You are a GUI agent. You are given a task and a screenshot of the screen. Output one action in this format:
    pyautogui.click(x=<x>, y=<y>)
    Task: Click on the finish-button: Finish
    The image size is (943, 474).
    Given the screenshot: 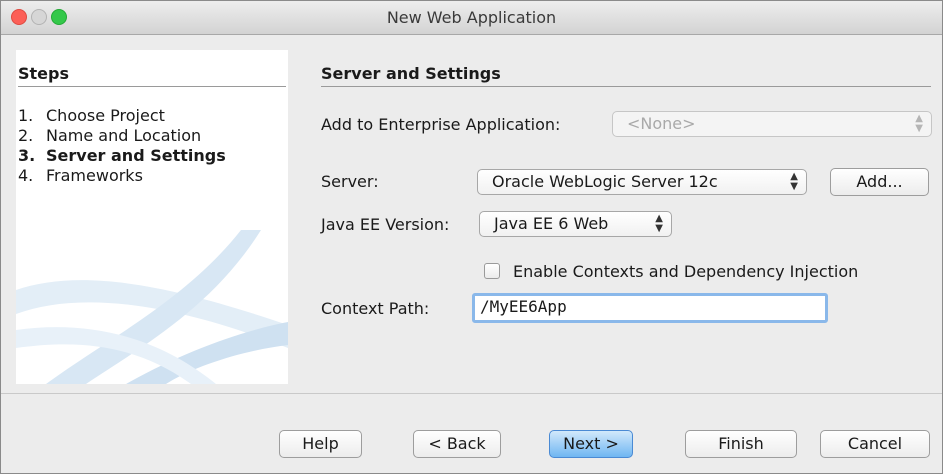 What is the action you would take?
    pyautogui.click(x=741, y=444)
    